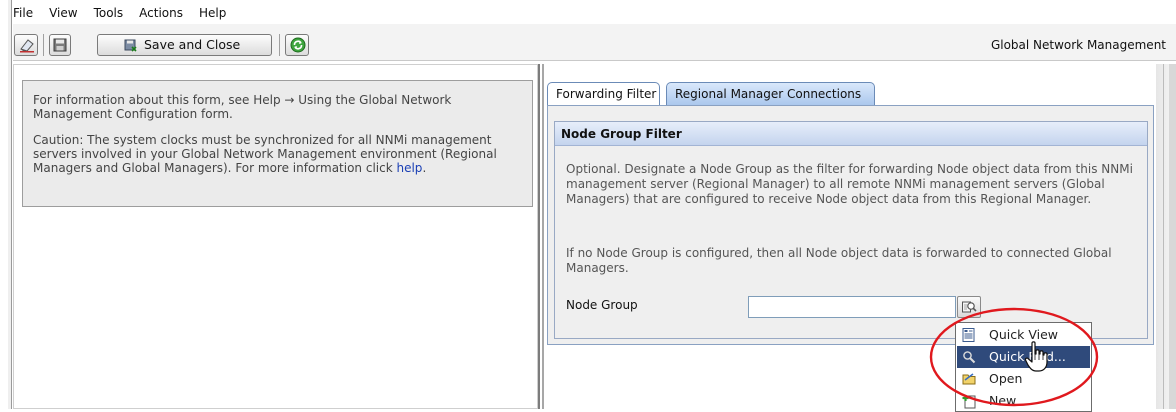  Describe the element at coordinates (1006, 378) in the screenshot. I see `menu-item-label: Open` at that location.